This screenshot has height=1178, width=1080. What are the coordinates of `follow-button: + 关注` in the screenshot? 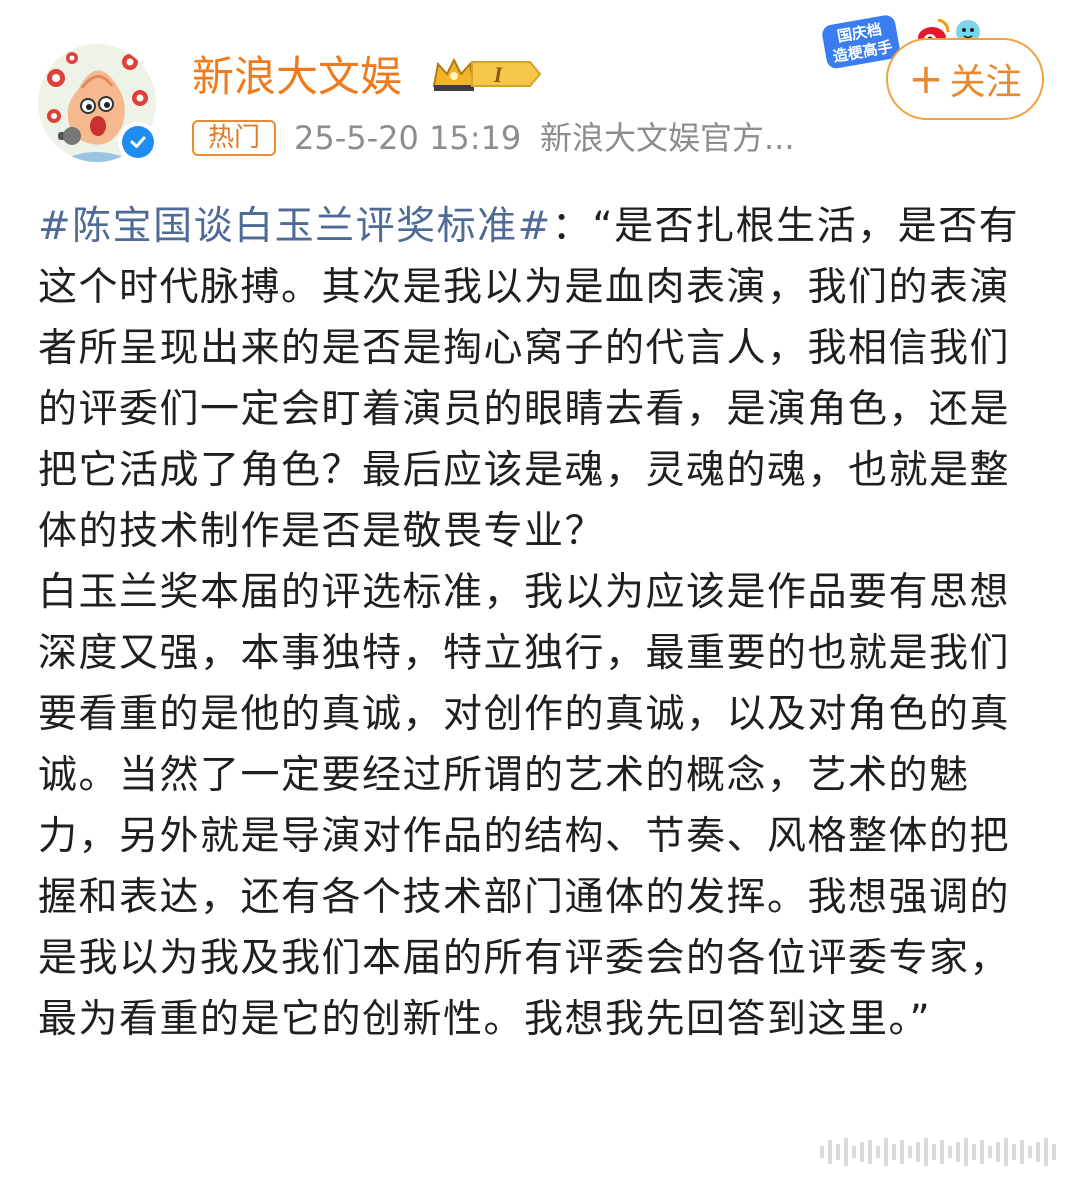 It's located at (965, 79).